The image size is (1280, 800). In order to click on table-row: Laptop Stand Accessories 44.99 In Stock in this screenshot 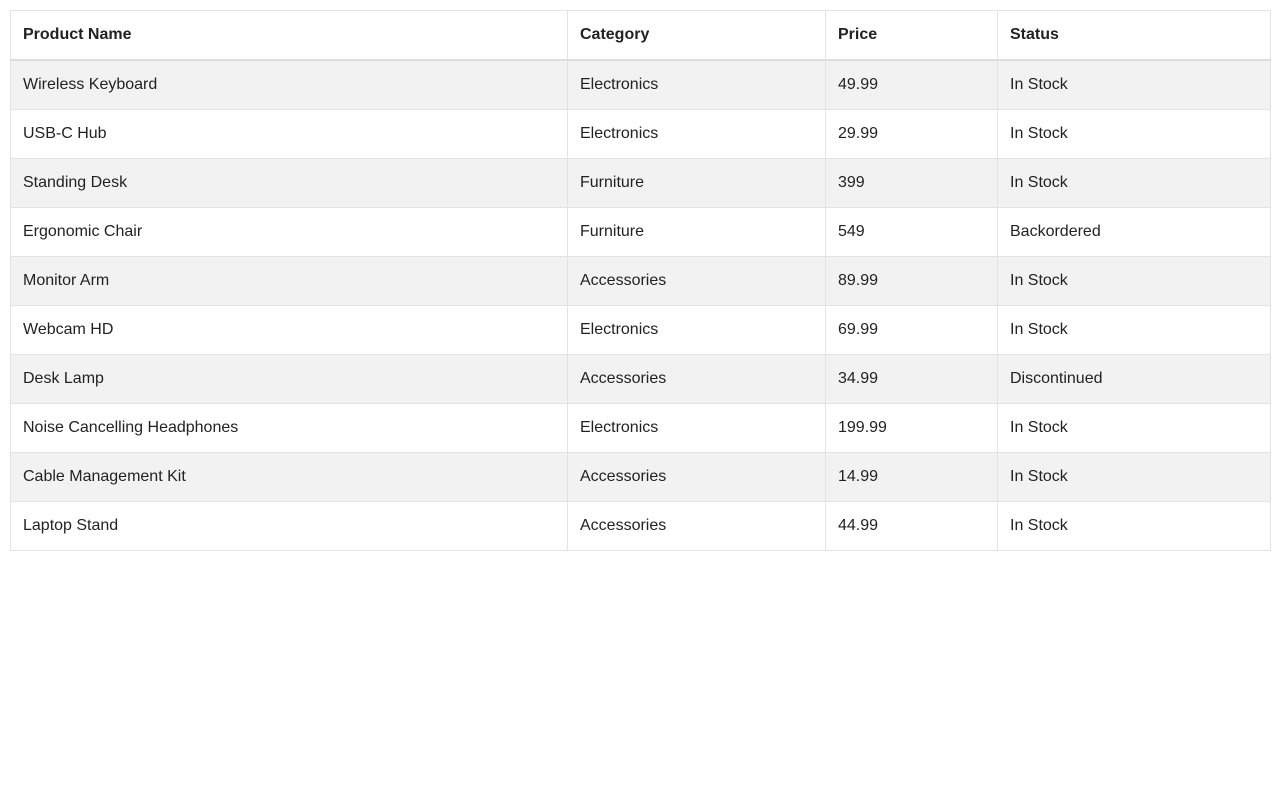, I will do `click(640, 526)`.